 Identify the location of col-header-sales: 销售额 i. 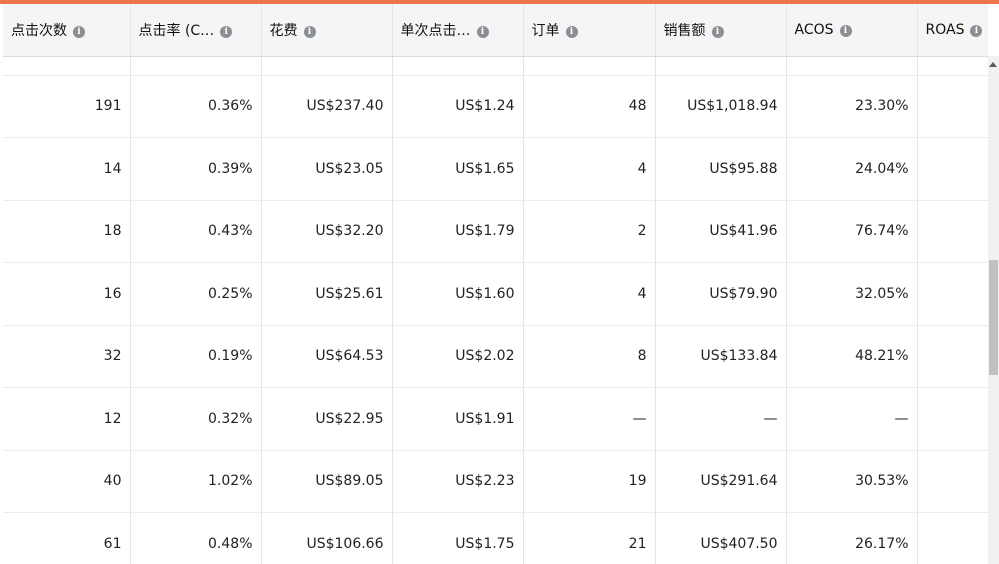
(720, 30).